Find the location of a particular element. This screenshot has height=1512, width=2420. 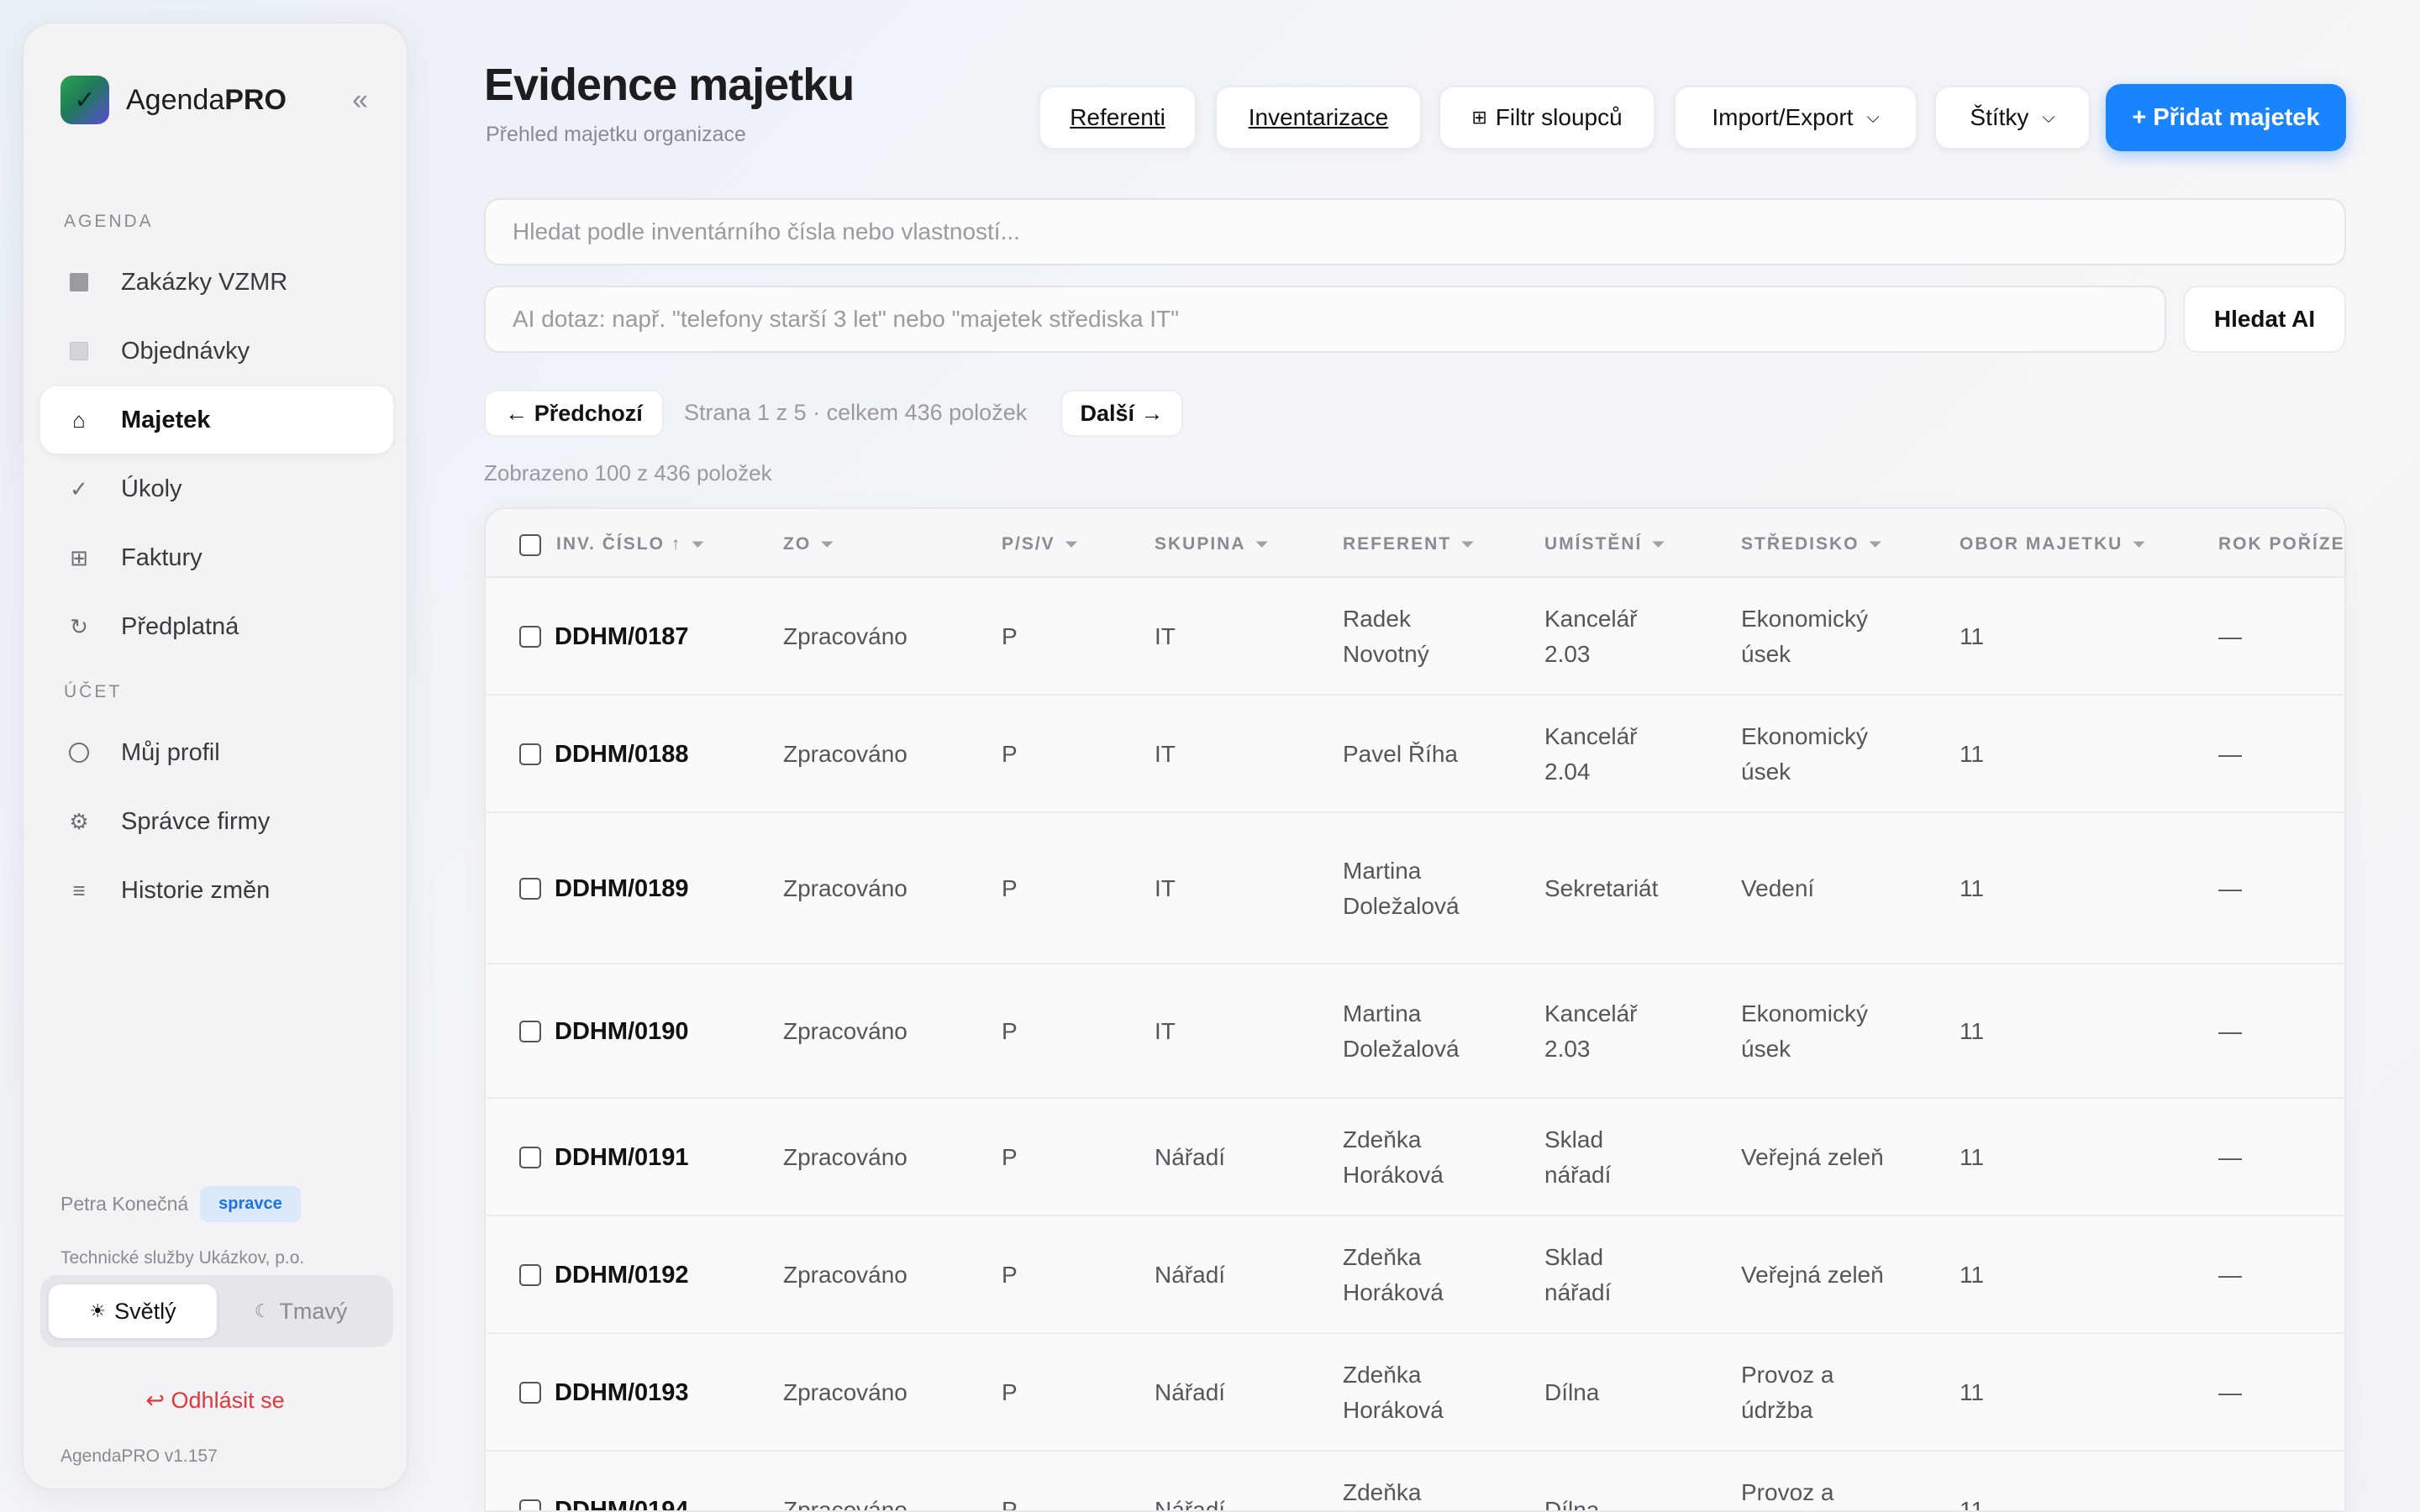

obor-cell: 11 is located at coordinates (1973, 1031).